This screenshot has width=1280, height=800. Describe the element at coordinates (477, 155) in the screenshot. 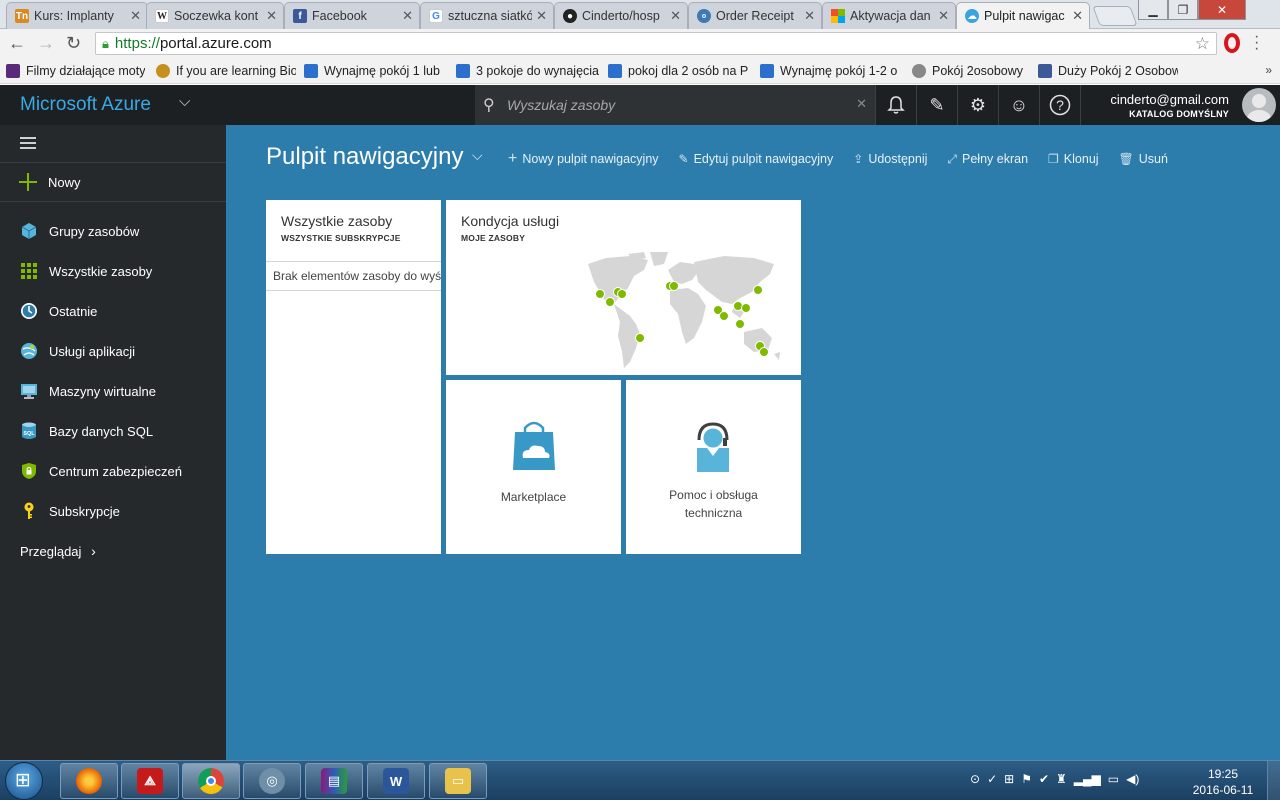

I see `dashboard-switch-chevron-icon: ⌵` at that location.